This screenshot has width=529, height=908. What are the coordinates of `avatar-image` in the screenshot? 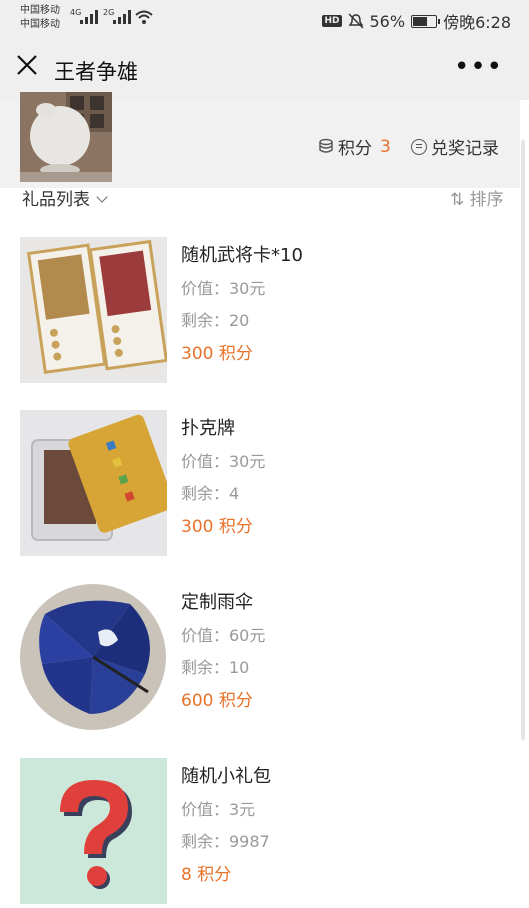 It's located at (66, 137).